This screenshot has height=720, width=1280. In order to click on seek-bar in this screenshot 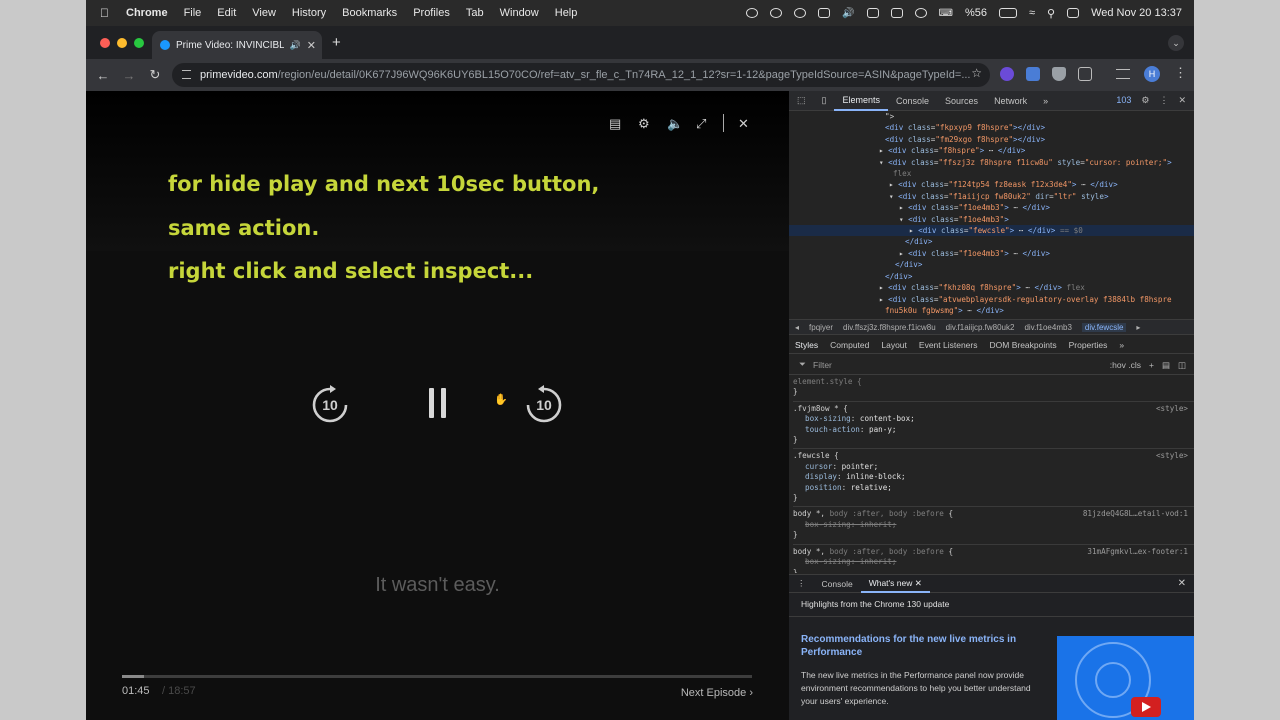, I will do `click(437, 676)`.